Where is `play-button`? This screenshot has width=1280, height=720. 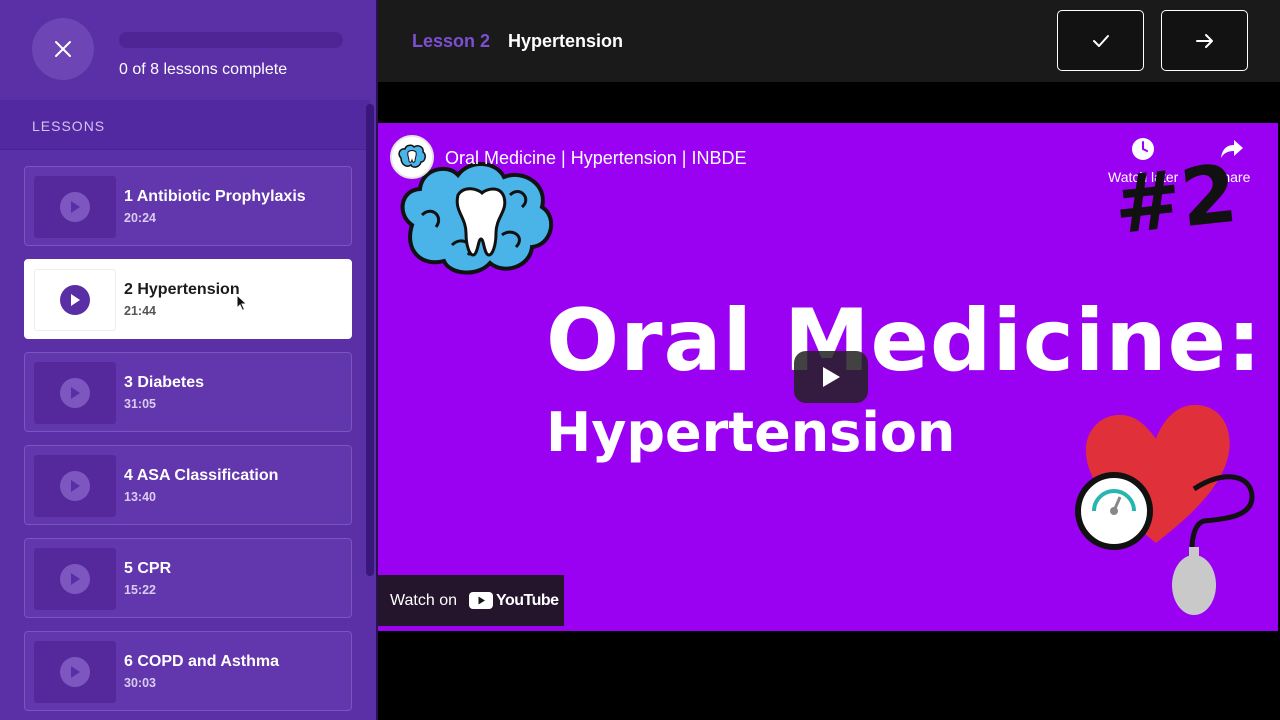 play-button is located at coordinates (831, 377).